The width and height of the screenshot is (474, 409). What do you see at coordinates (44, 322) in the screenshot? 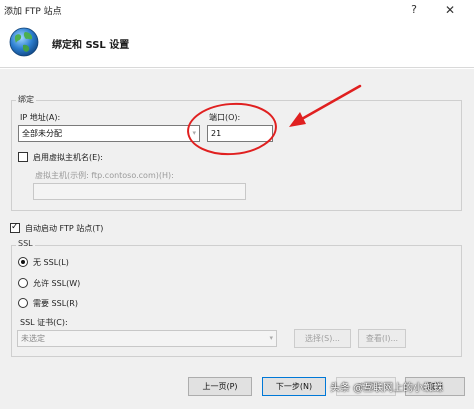
I see `ssl-cert-label: SSL 证书(C):` at bounding box center [44, 322].